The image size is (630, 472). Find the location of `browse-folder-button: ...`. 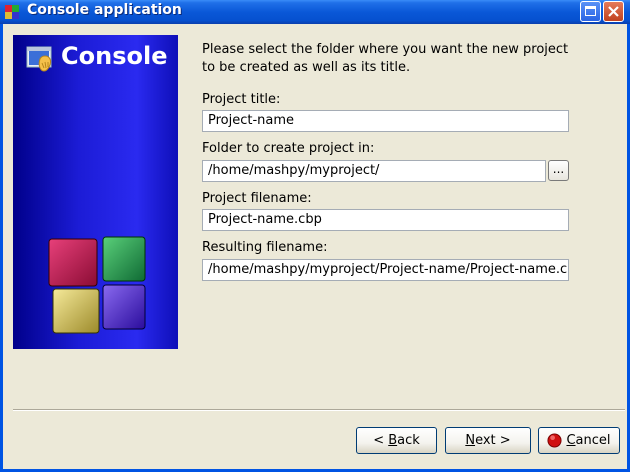

browse-folder-button: ... is located at coordinates (558, 170).